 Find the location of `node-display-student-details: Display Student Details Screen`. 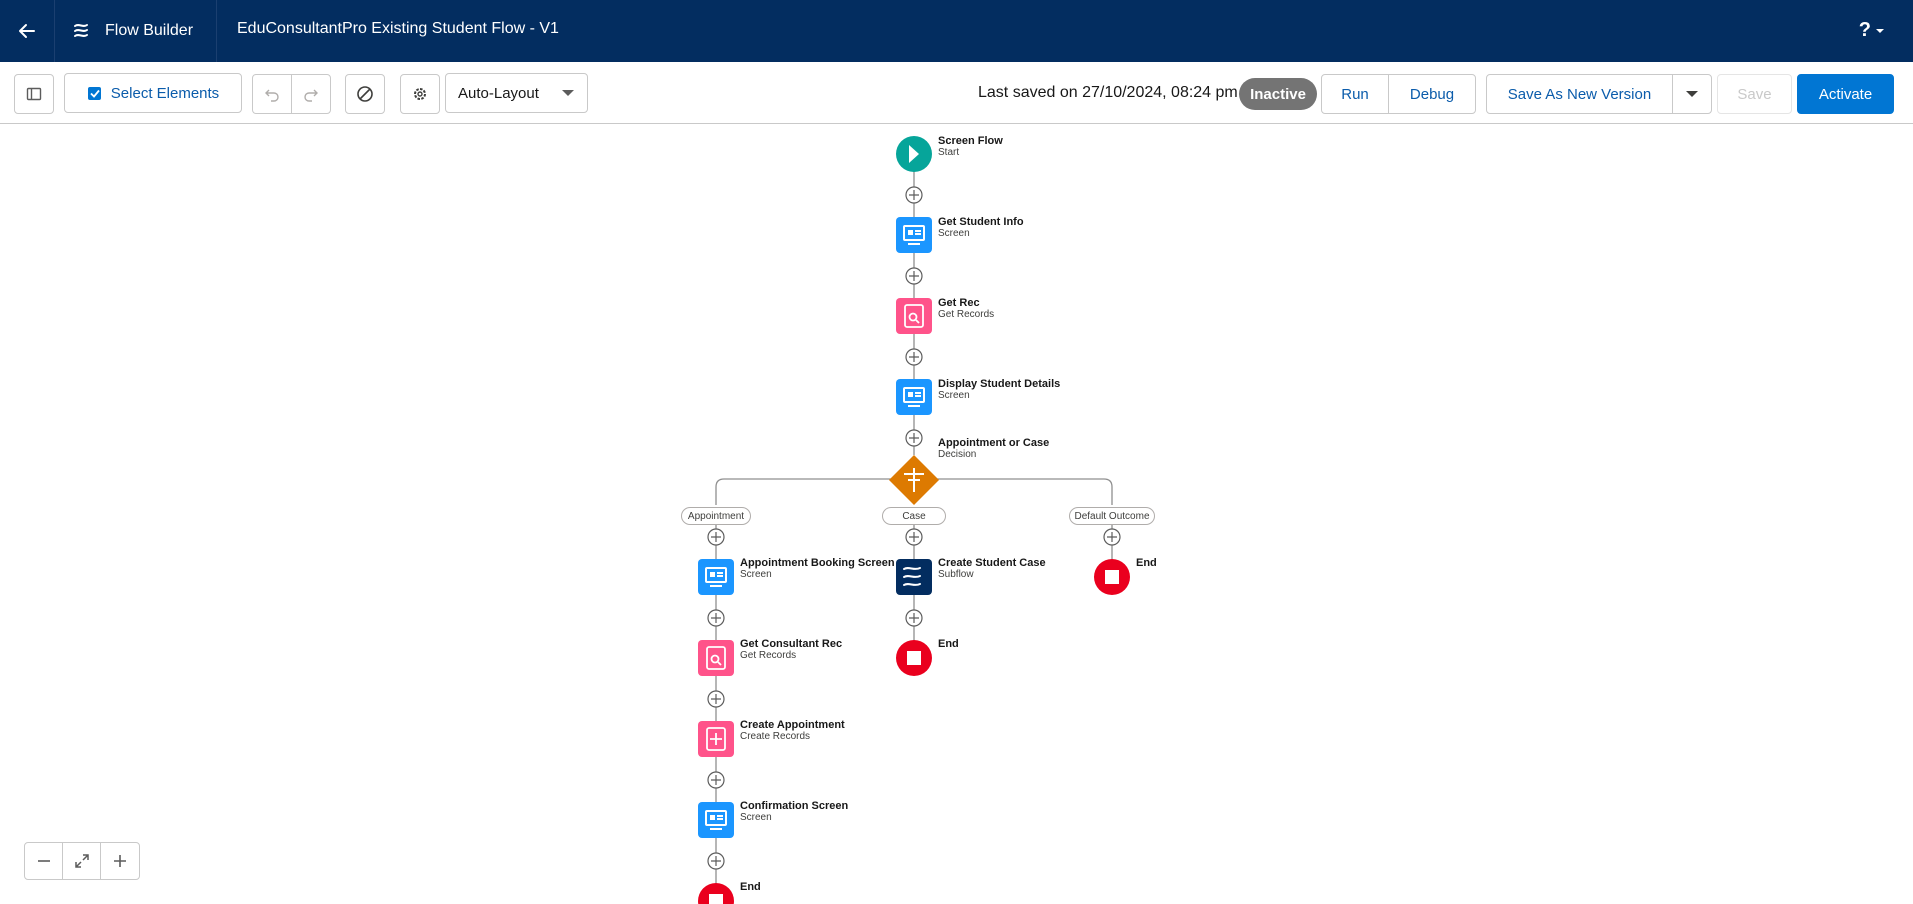

node-display-student-details: Display Student Details Screen is located at coordinates (999, 390).